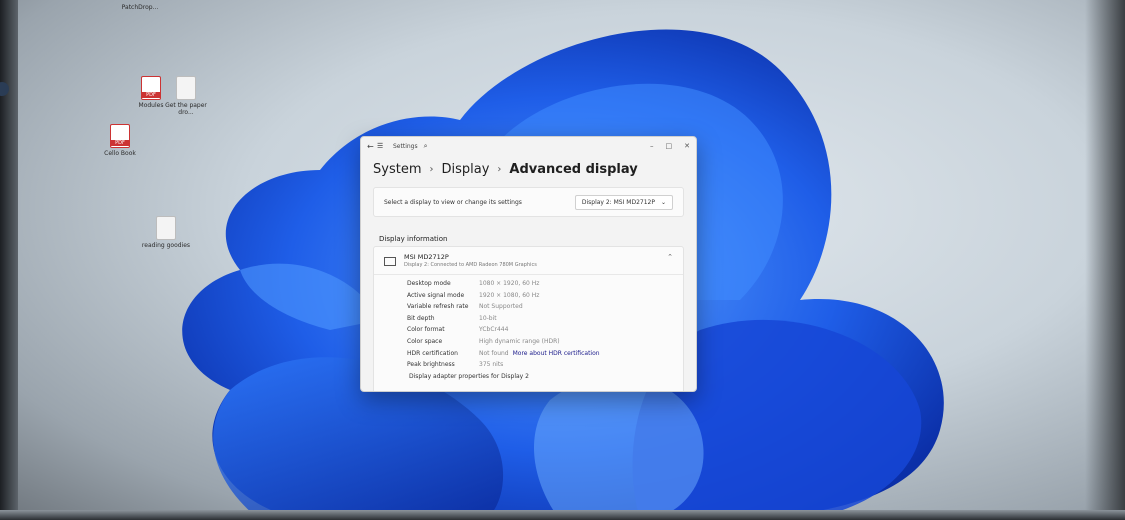  Describe the element at coordinates (1105, 260) in the screenshot. I see `screen-bezel-right` at that location.